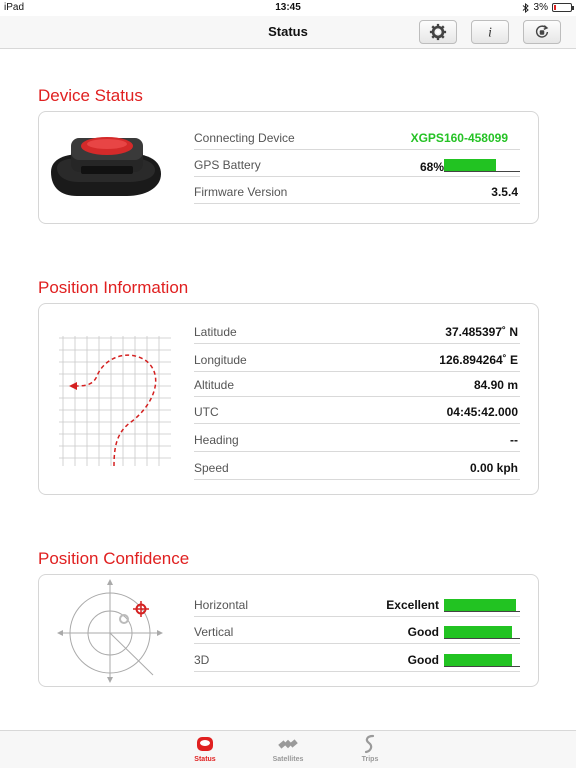  What do you see at coordinates (357, 331) in the screenshot?
I see `info-row: Latitude 37.485397˚ N` at bounding box center [357, 331].